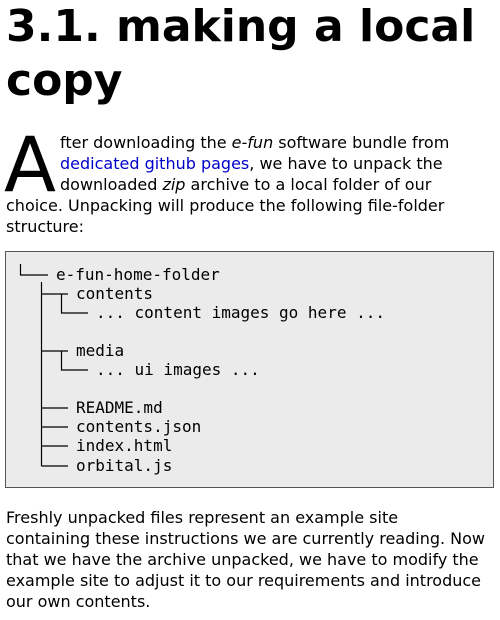 This screenshot has height=620, width=500. Describe the element at coordinates (138, 274) in the screenshot. I see `tree-root-folder: e-fun-home-folder` at that location.